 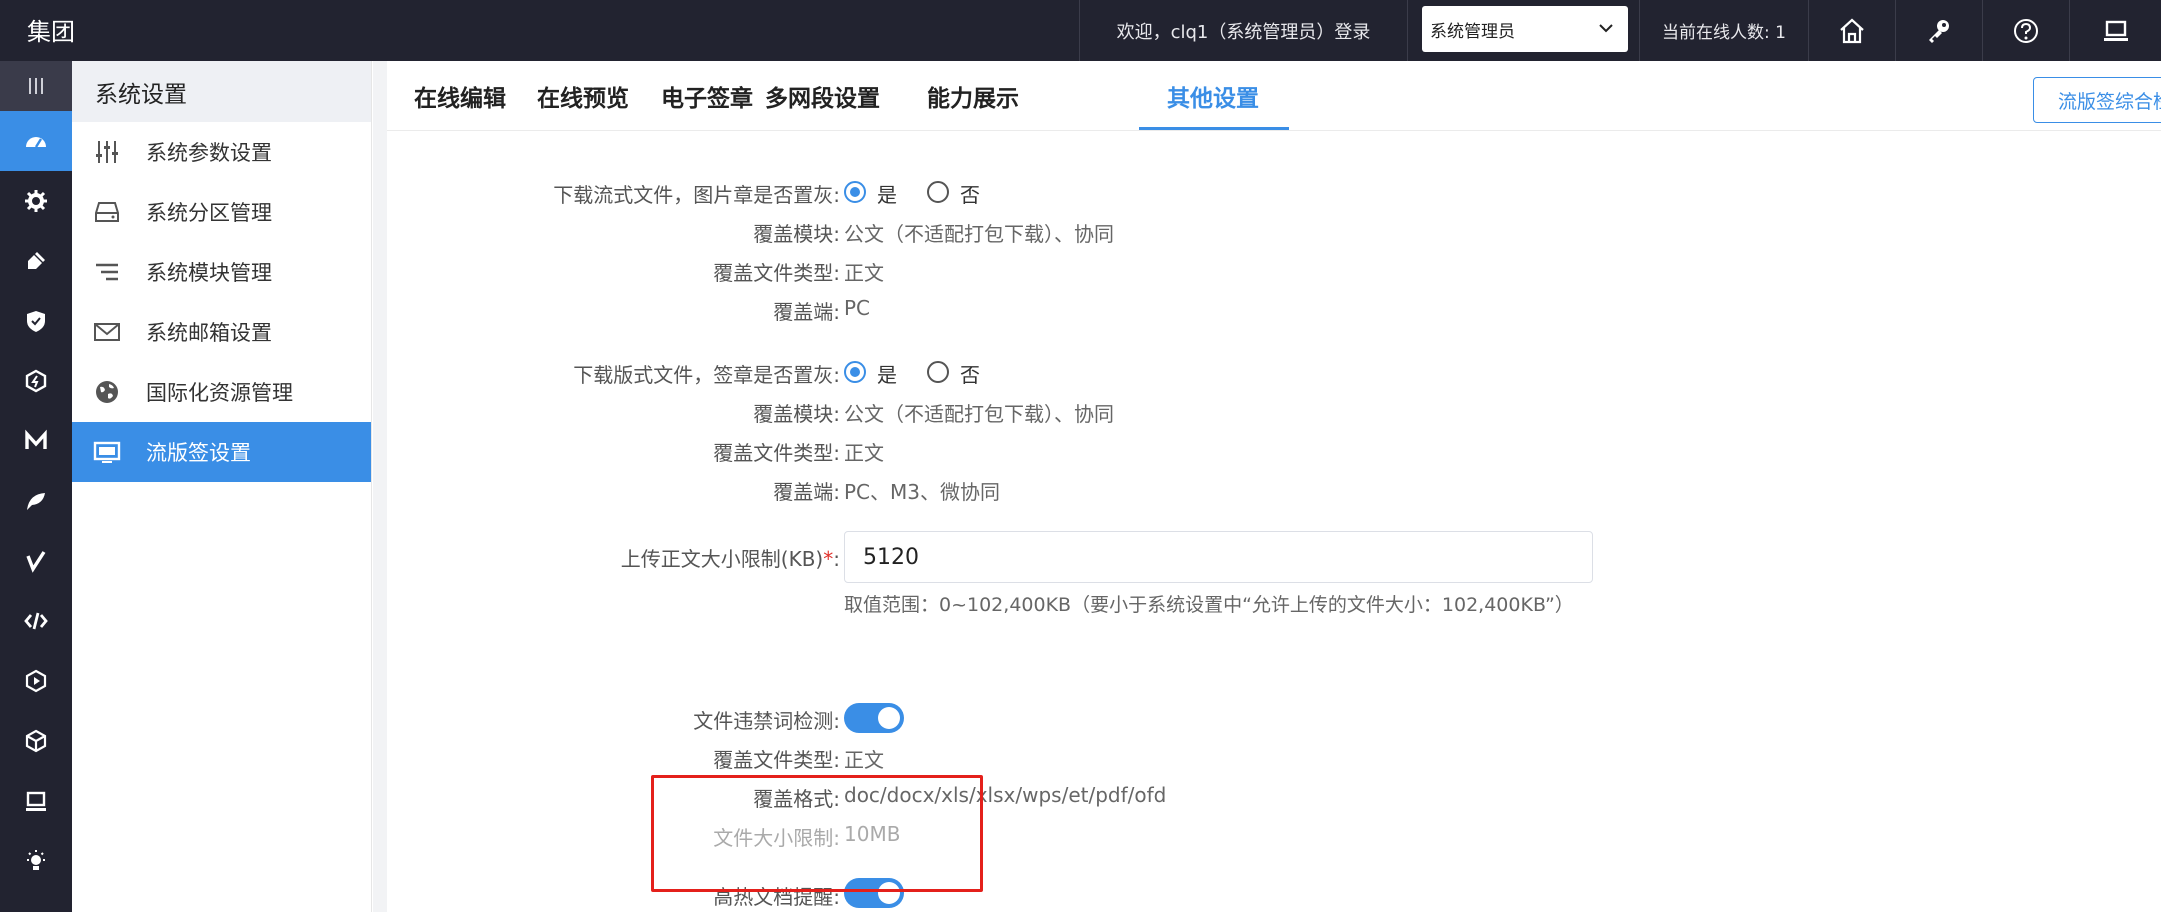 What do you see at coordinates (970, 195) in the screenshot?
I see `stream-gray-no-label: 否` at bounding box center [970, 195].